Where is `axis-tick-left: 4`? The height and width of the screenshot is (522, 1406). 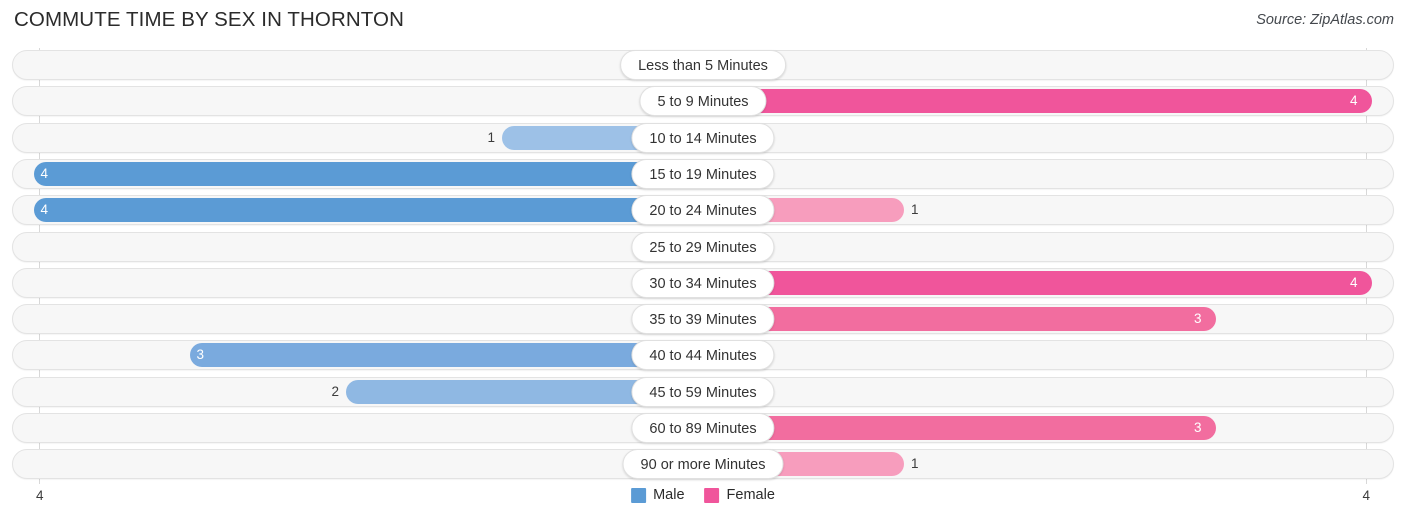
axis-tick-left: 4 is located at coordinates (40, 495).